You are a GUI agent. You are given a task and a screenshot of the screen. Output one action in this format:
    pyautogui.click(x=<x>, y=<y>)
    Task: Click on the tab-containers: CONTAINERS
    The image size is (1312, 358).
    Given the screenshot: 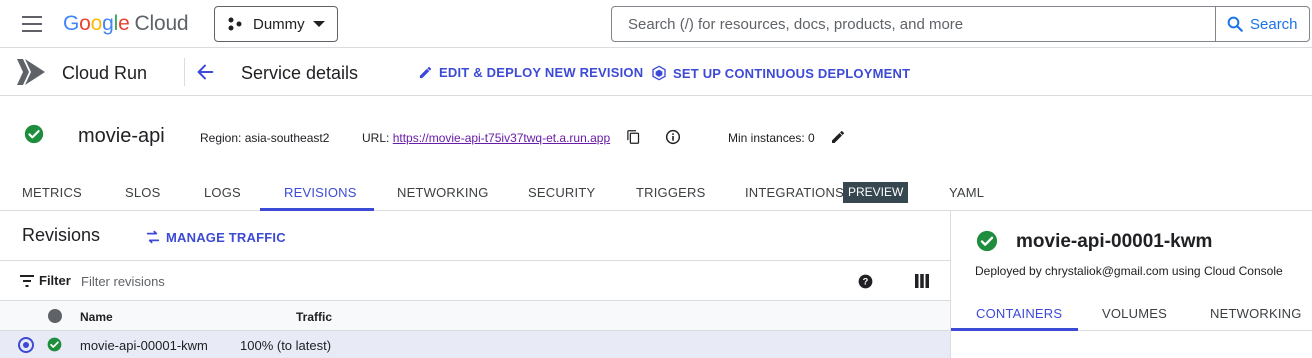 What is the action you would take?
    pyautogui.click(x=1019, y=313)
    